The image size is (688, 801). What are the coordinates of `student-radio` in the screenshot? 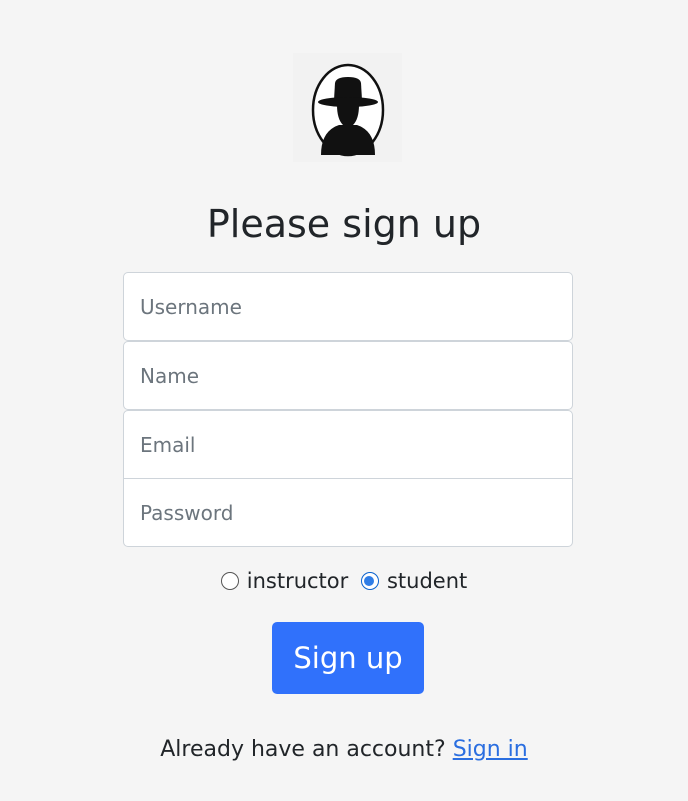 It's located at (369, 581).